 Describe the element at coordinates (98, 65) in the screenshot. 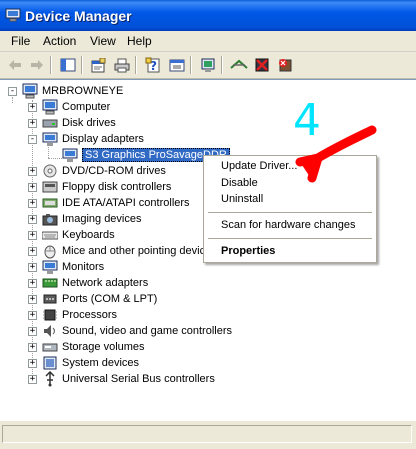

I see `properties-icon` at that location.